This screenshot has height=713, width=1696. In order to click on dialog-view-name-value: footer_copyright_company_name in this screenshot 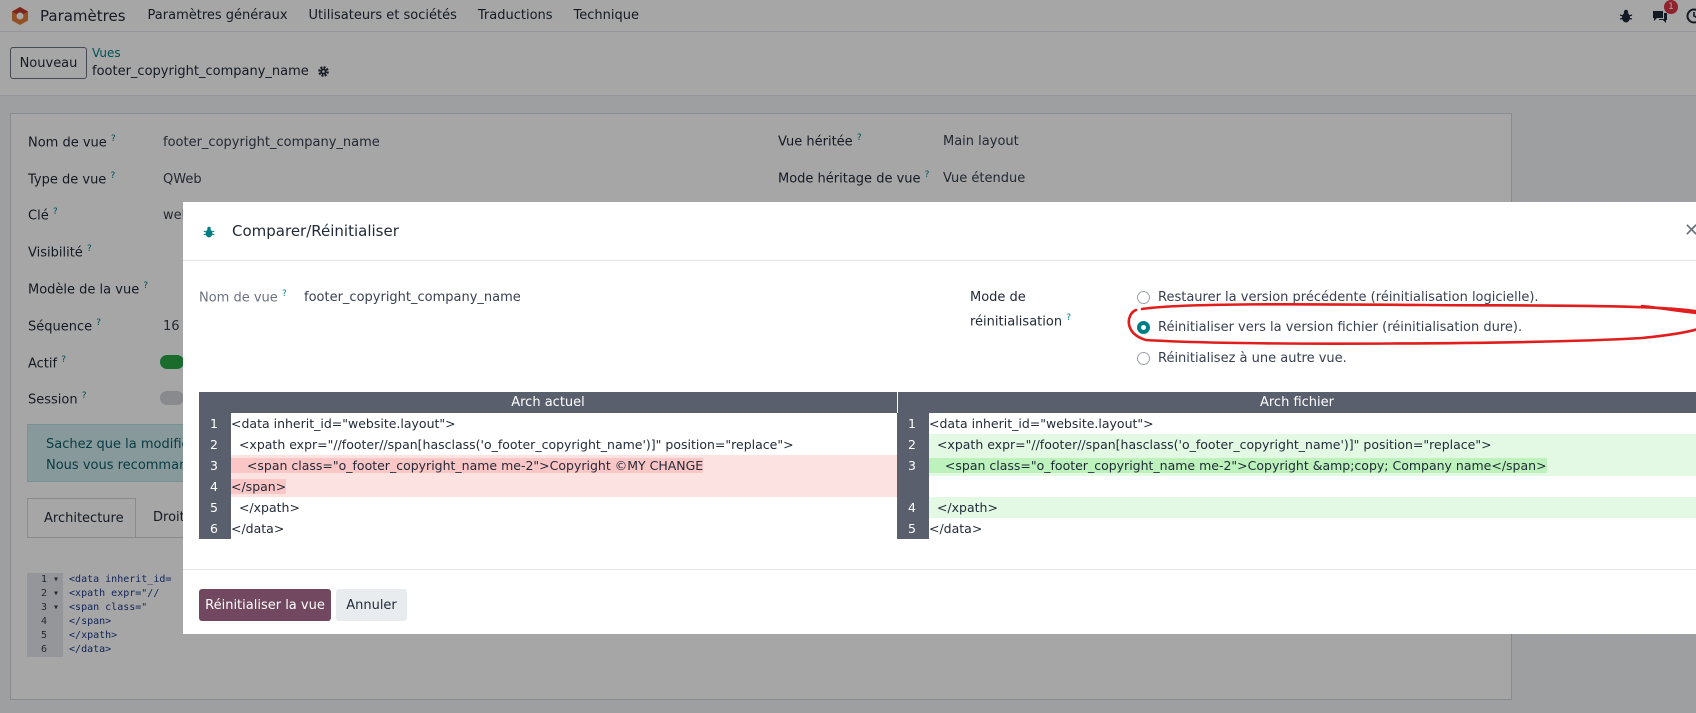, I will do `click(412, 297)`.